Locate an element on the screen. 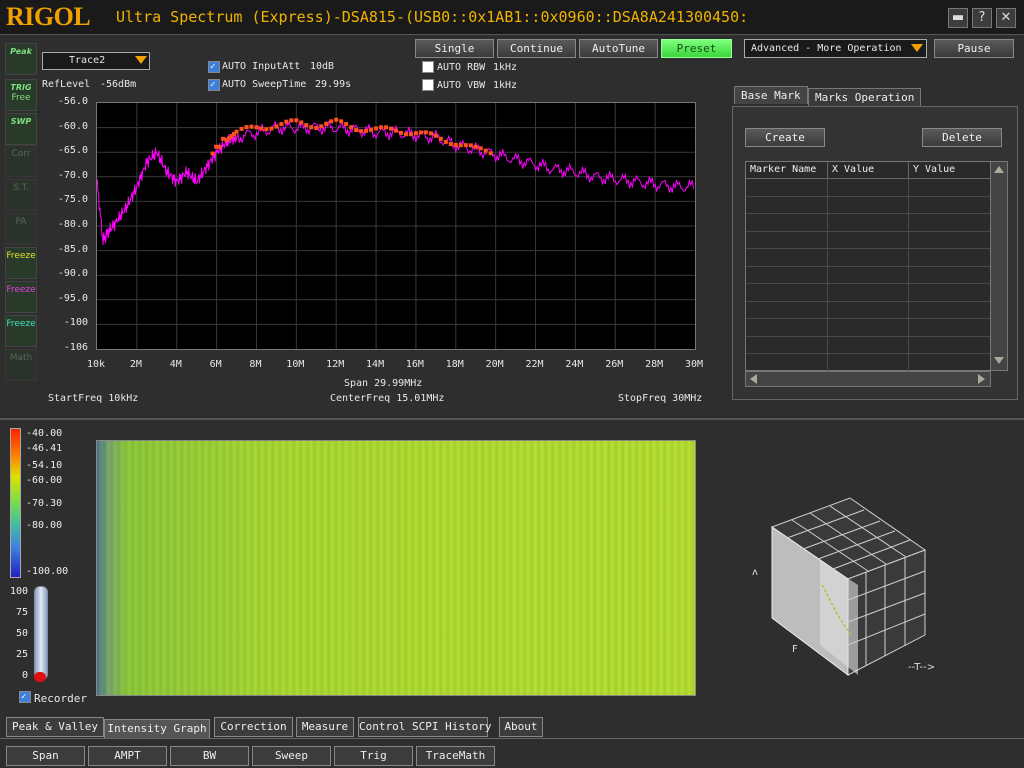  x-tick-label: 26M is located at coordinates (614, 364).